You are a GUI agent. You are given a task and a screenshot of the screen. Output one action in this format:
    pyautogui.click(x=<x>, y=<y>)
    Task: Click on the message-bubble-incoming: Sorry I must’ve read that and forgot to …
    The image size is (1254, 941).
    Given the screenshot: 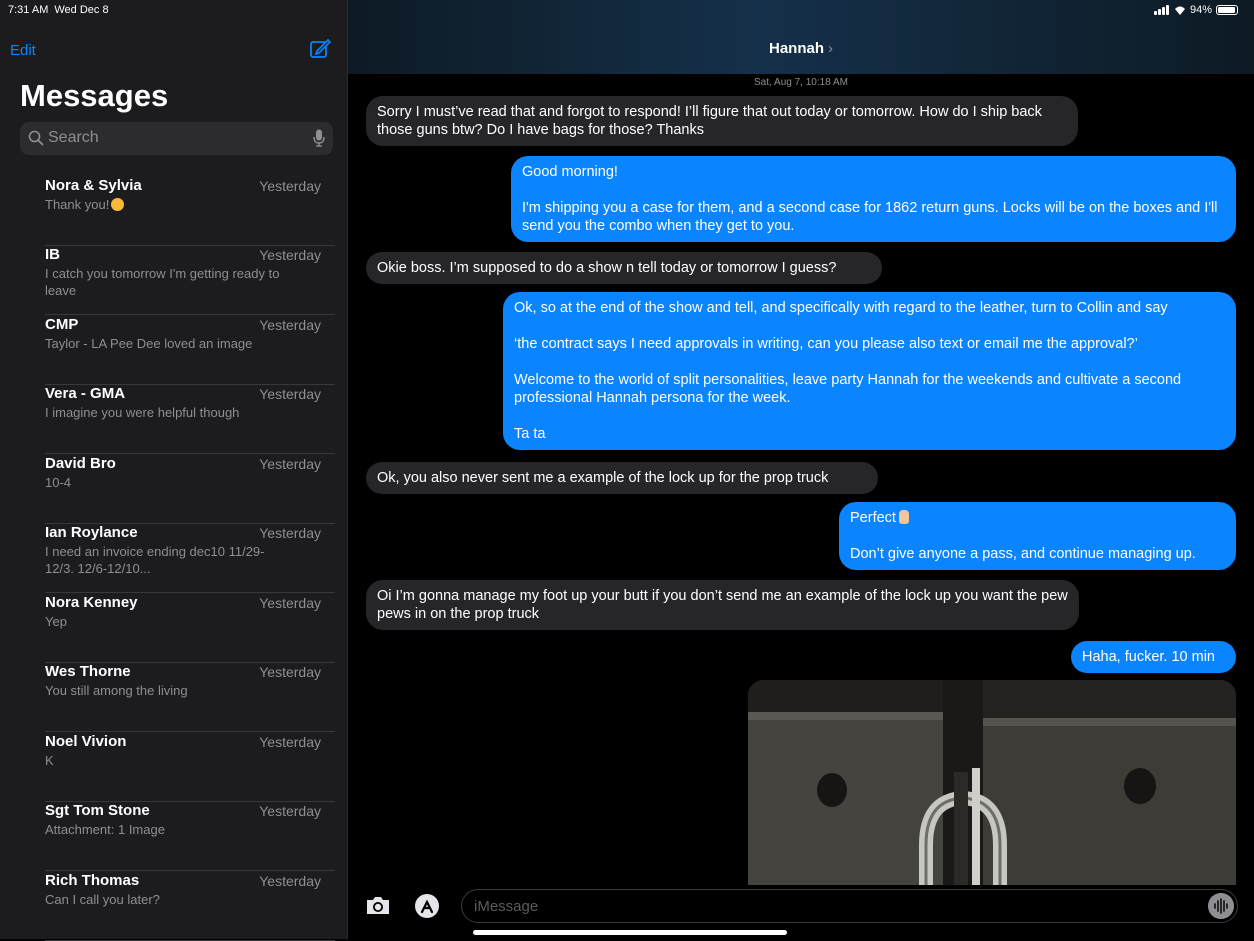 What is the action you would take?
    pyautogui.click(x=722, y=121)
    